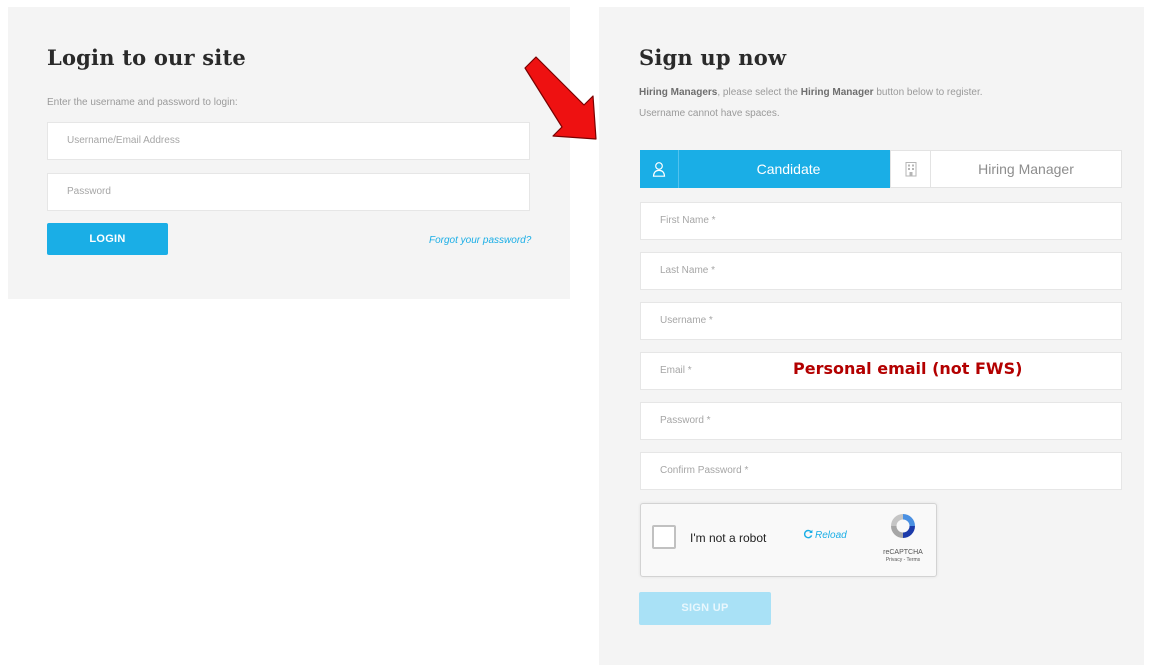 Image resolution: width=1152 pixels, height=665 pixels. Describe the element at coordinates (713, 57) in the screenshot. I see `signup-title: Sign up now` at that location.